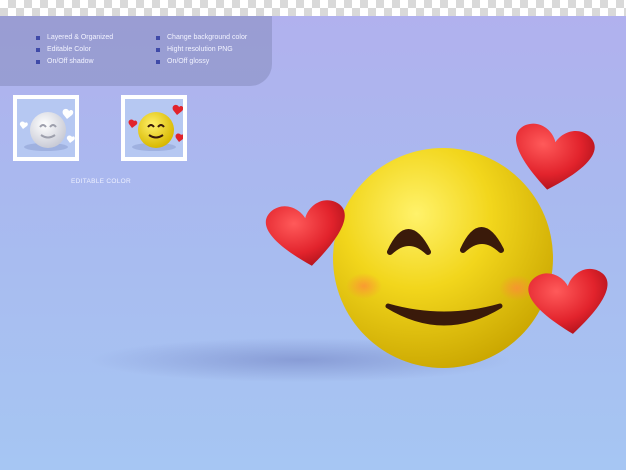 The height and width of the screenshot is (470, 626). I want to click on left-blush, so click(364, 286).